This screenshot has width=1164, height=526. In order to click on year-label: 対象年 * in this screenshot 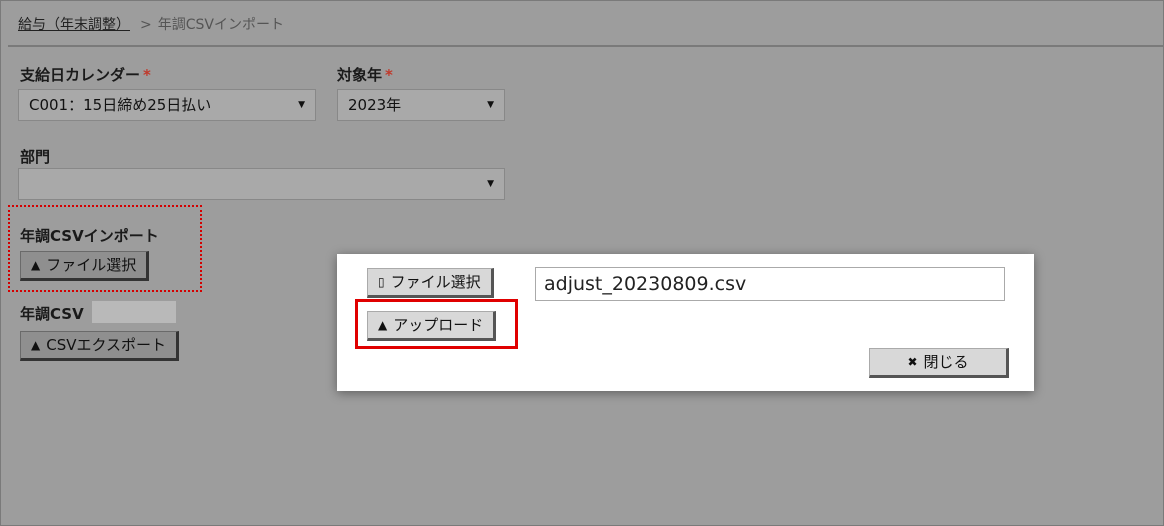, I will do `click(365, 75)`.